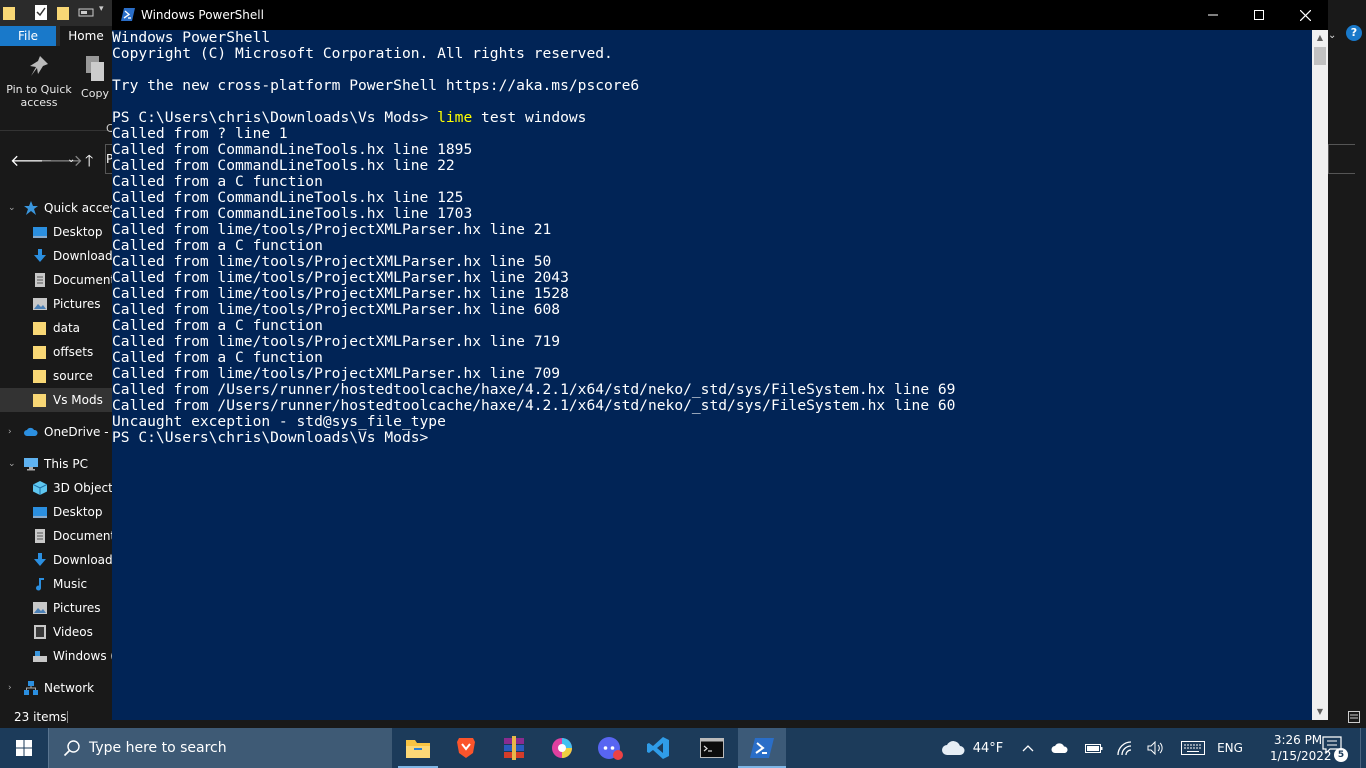 The height and width of the screenshot is (768, 1366). I want to click on tab-file: File, so click(28, 36).